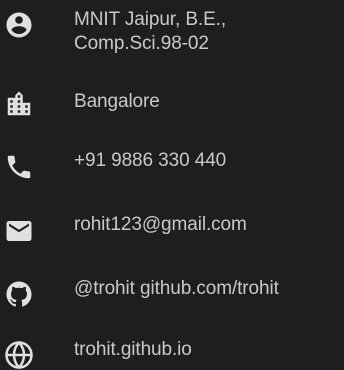 This screenshot has width=344, height=370. I want to click on github-icon, so click(19, 294).